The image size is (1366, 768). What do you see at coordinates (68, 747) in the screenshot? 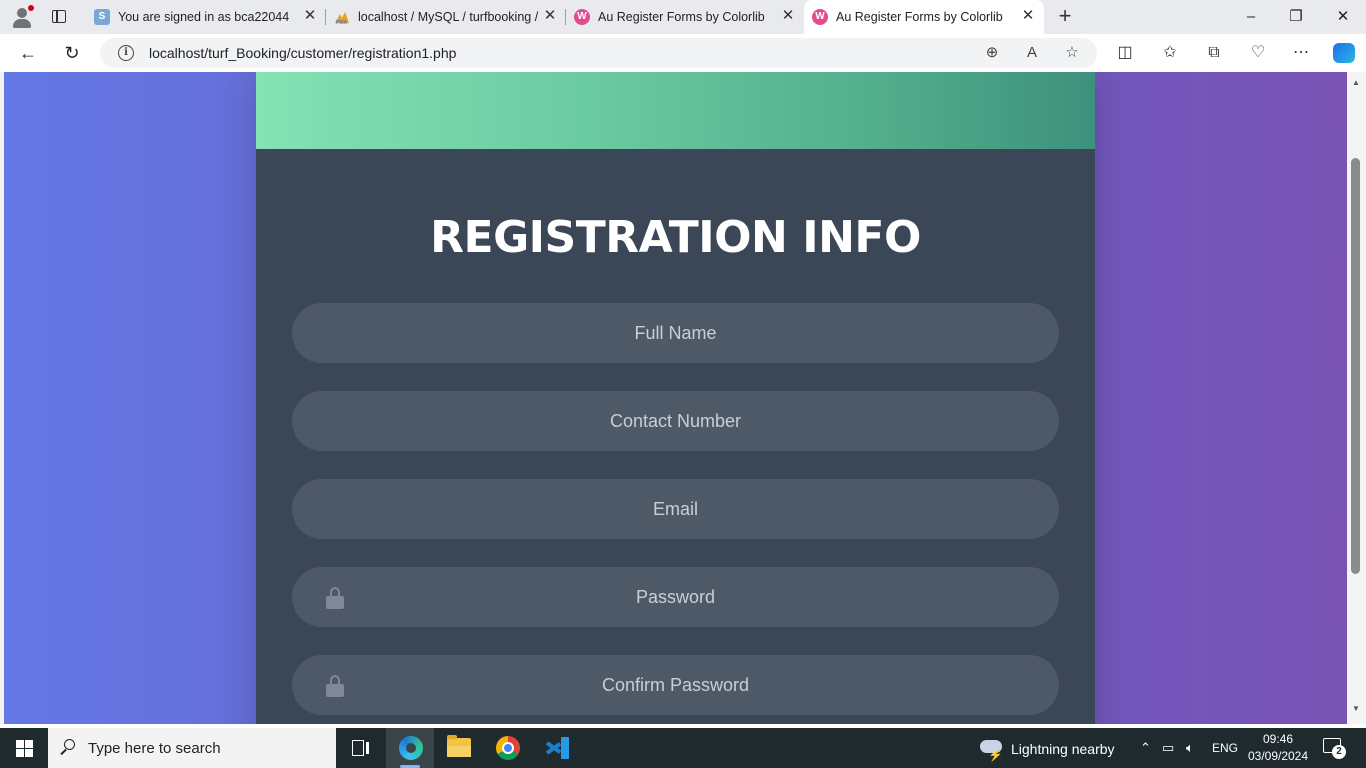
I see `search-icon` at bounding box center [68, 747].